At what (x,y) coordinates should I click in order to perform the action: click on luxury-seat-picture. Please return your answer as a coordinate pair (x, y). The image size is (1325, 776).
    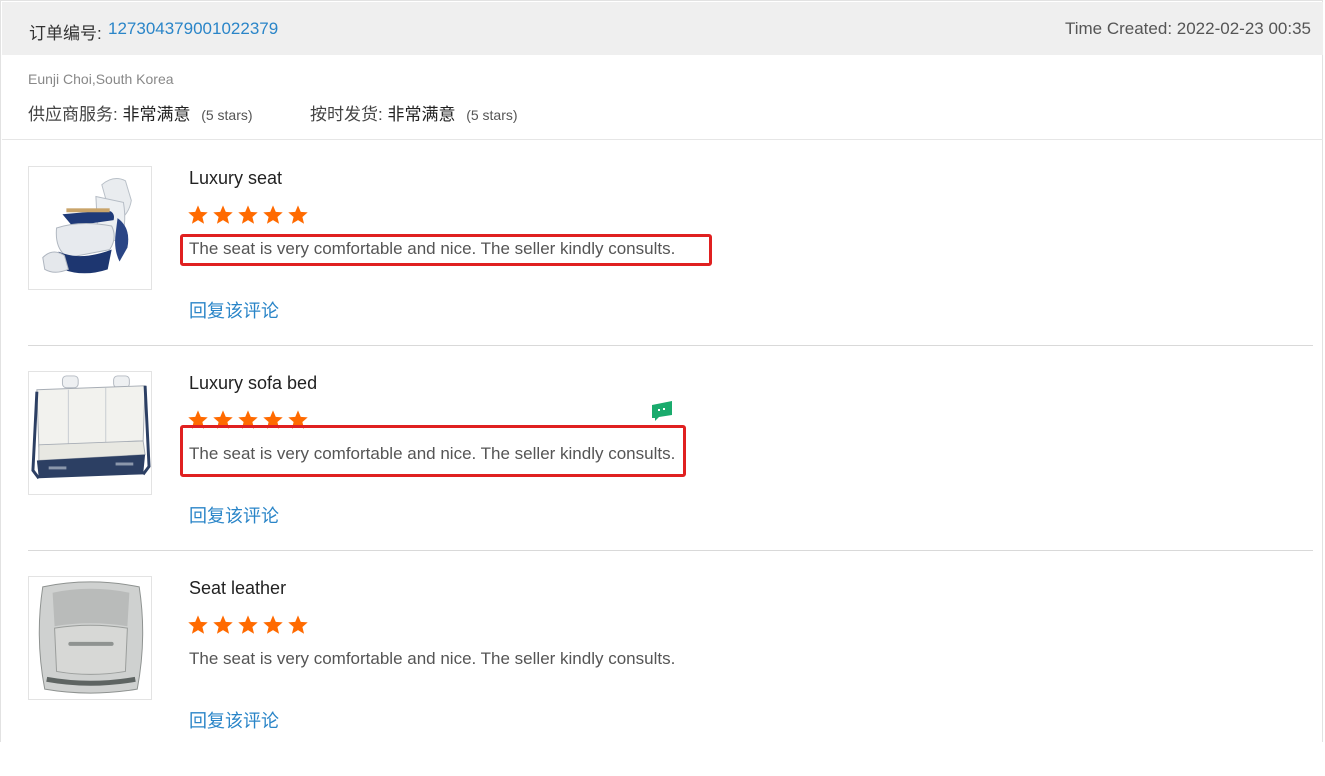
    Looking at the image, I should click on (90, 228).